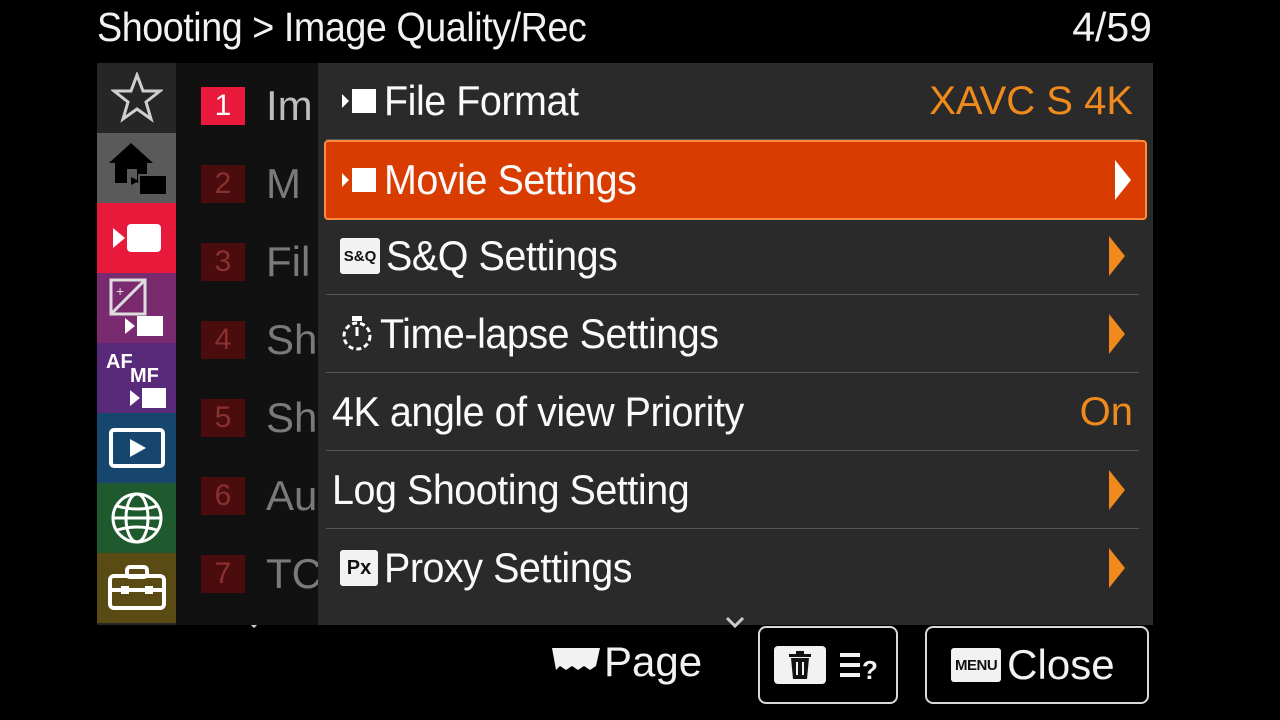 The width and height of the screenshot is (1280, 720). I want to click on menu-item-movie-settings: Movie Settings, so click(735, 180).